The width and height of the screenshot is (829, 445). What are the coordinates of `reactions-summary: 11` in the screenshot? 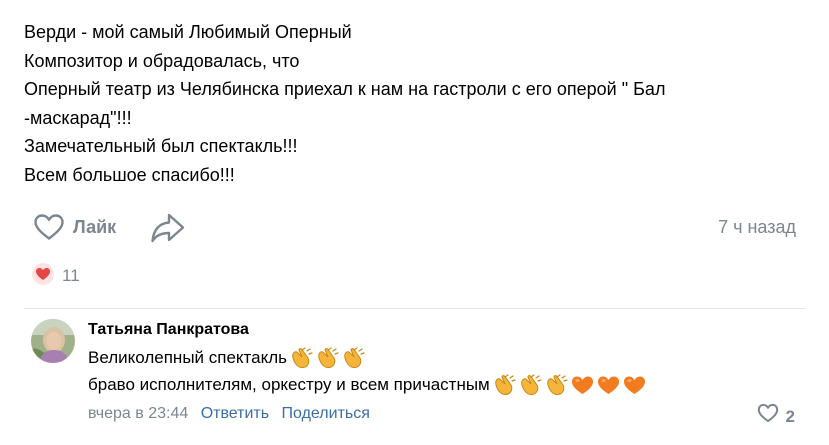 It's located at (56, 276).